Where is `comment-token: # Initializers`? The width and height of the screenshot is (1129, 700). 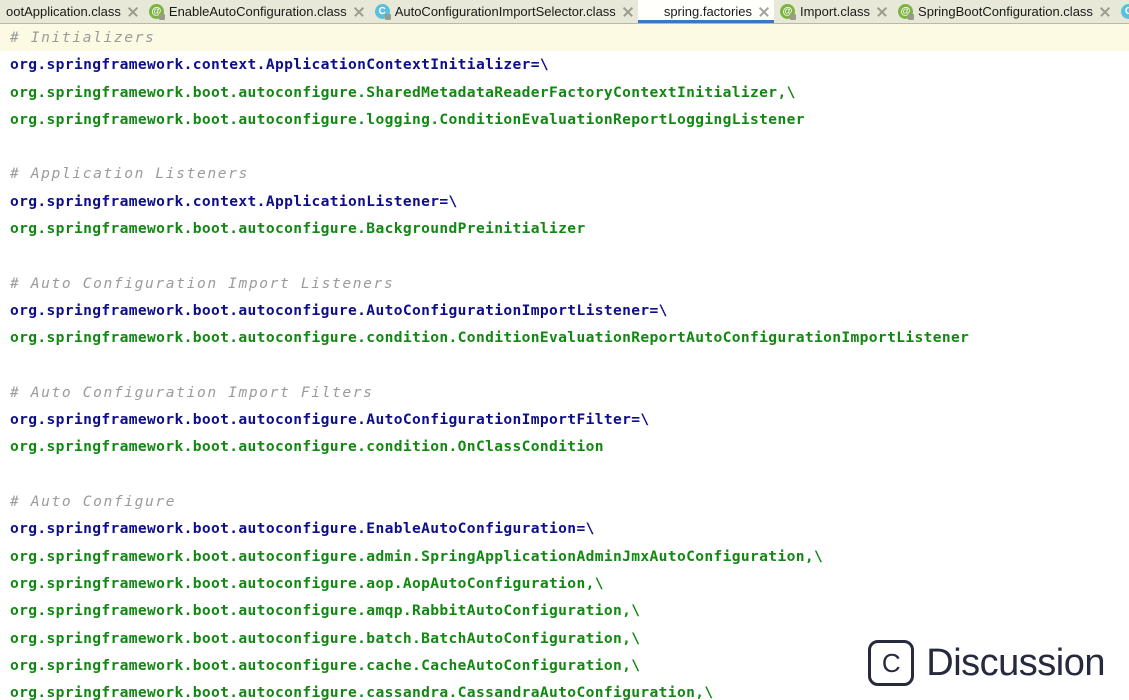 comment-token: # Initializers is located at coordinates (83, 37).